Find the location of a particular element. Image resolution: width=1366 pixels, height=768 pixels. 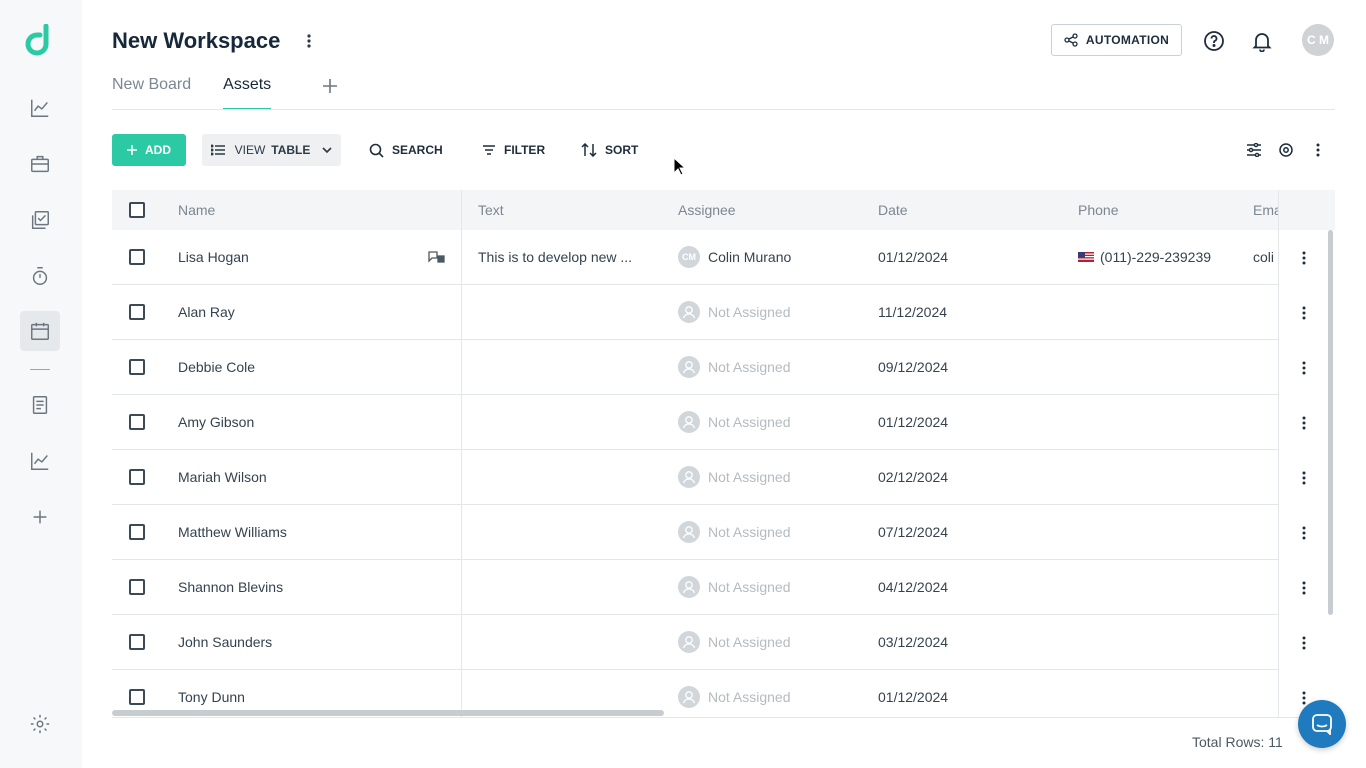

toolbar-more-button is located at coordinates (1318, 150).